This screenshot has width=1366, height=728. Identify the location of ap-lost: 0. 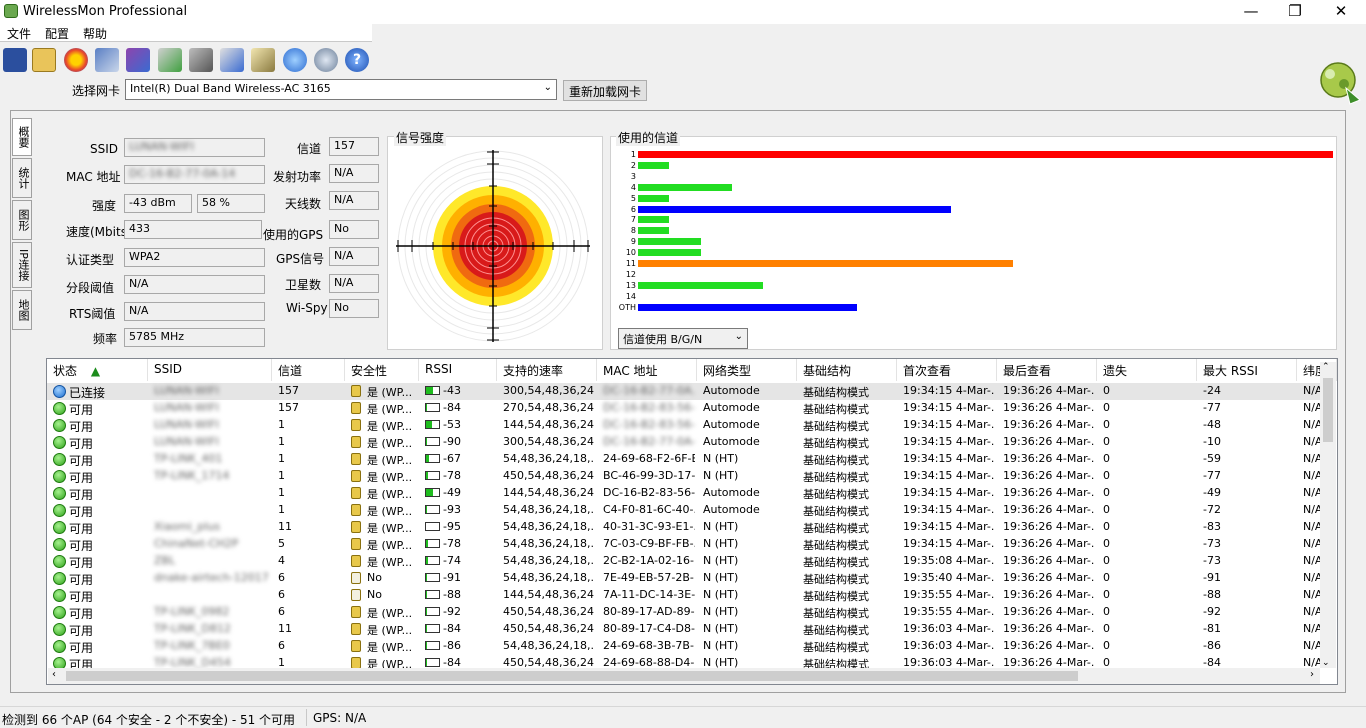
(1106, 526).